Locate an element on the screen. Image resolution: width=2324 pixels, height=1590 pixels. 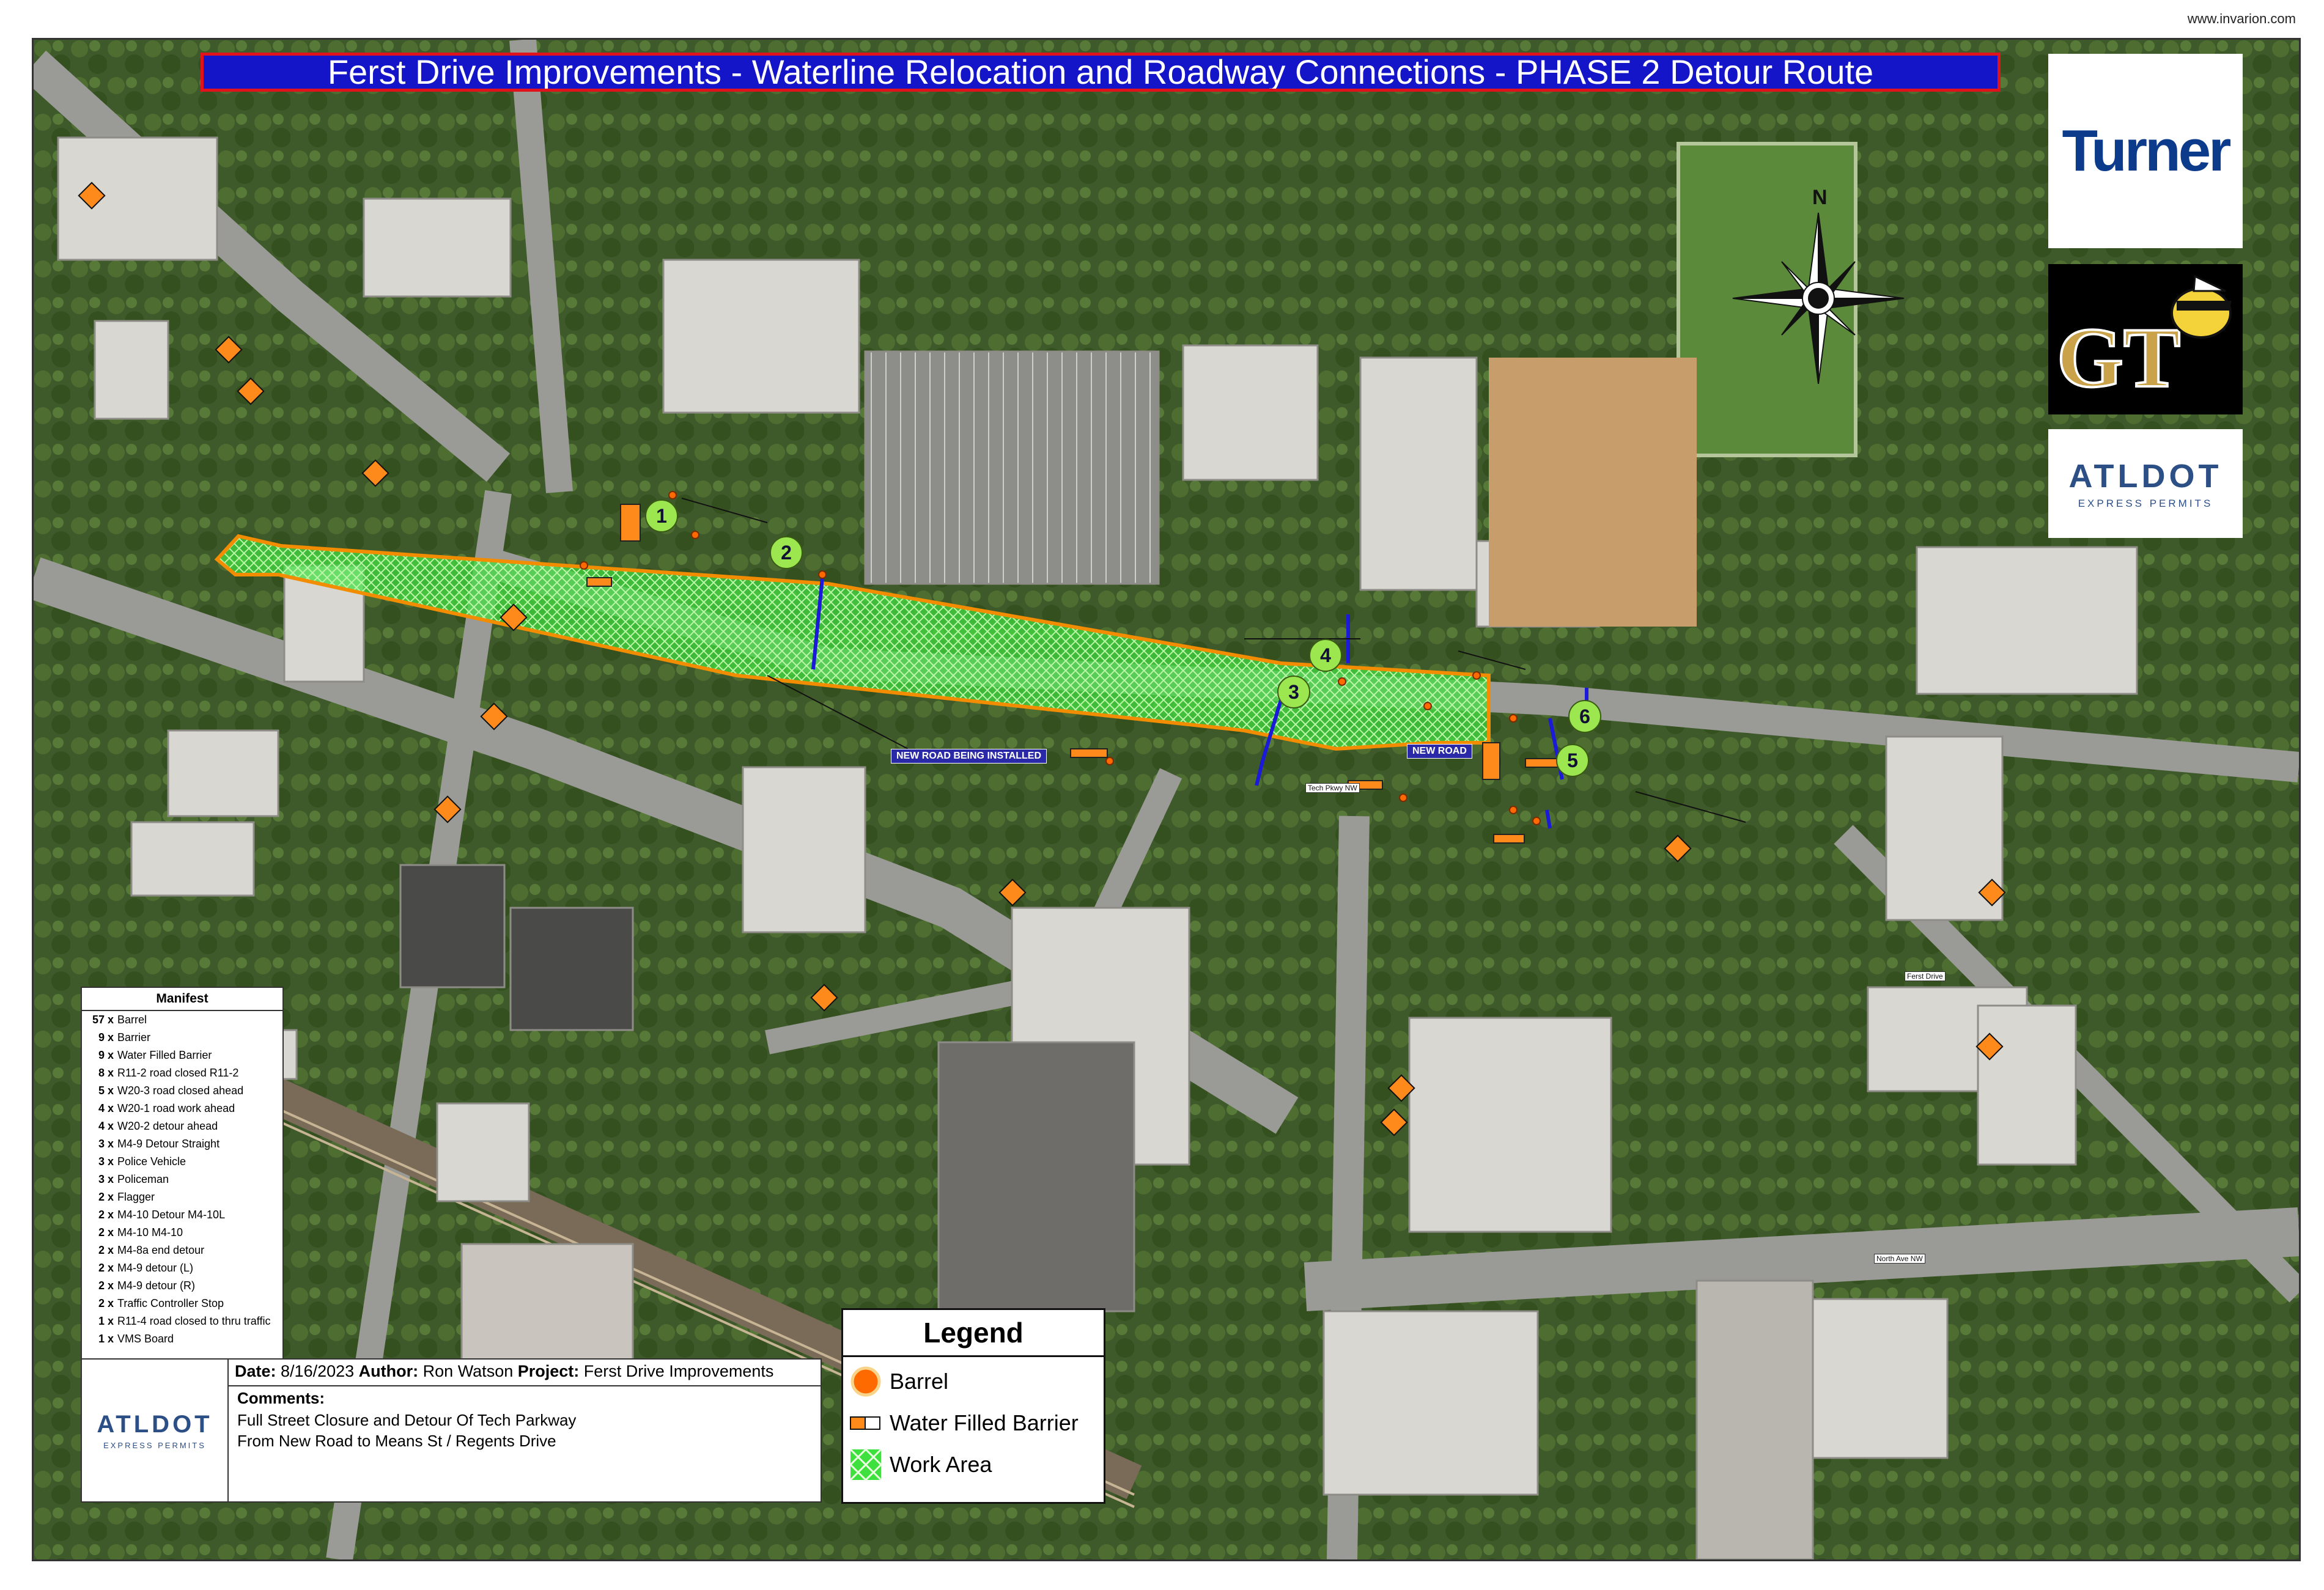
manifest-row: 3 x Police Vehicle is located at coordinates (182, 1162).